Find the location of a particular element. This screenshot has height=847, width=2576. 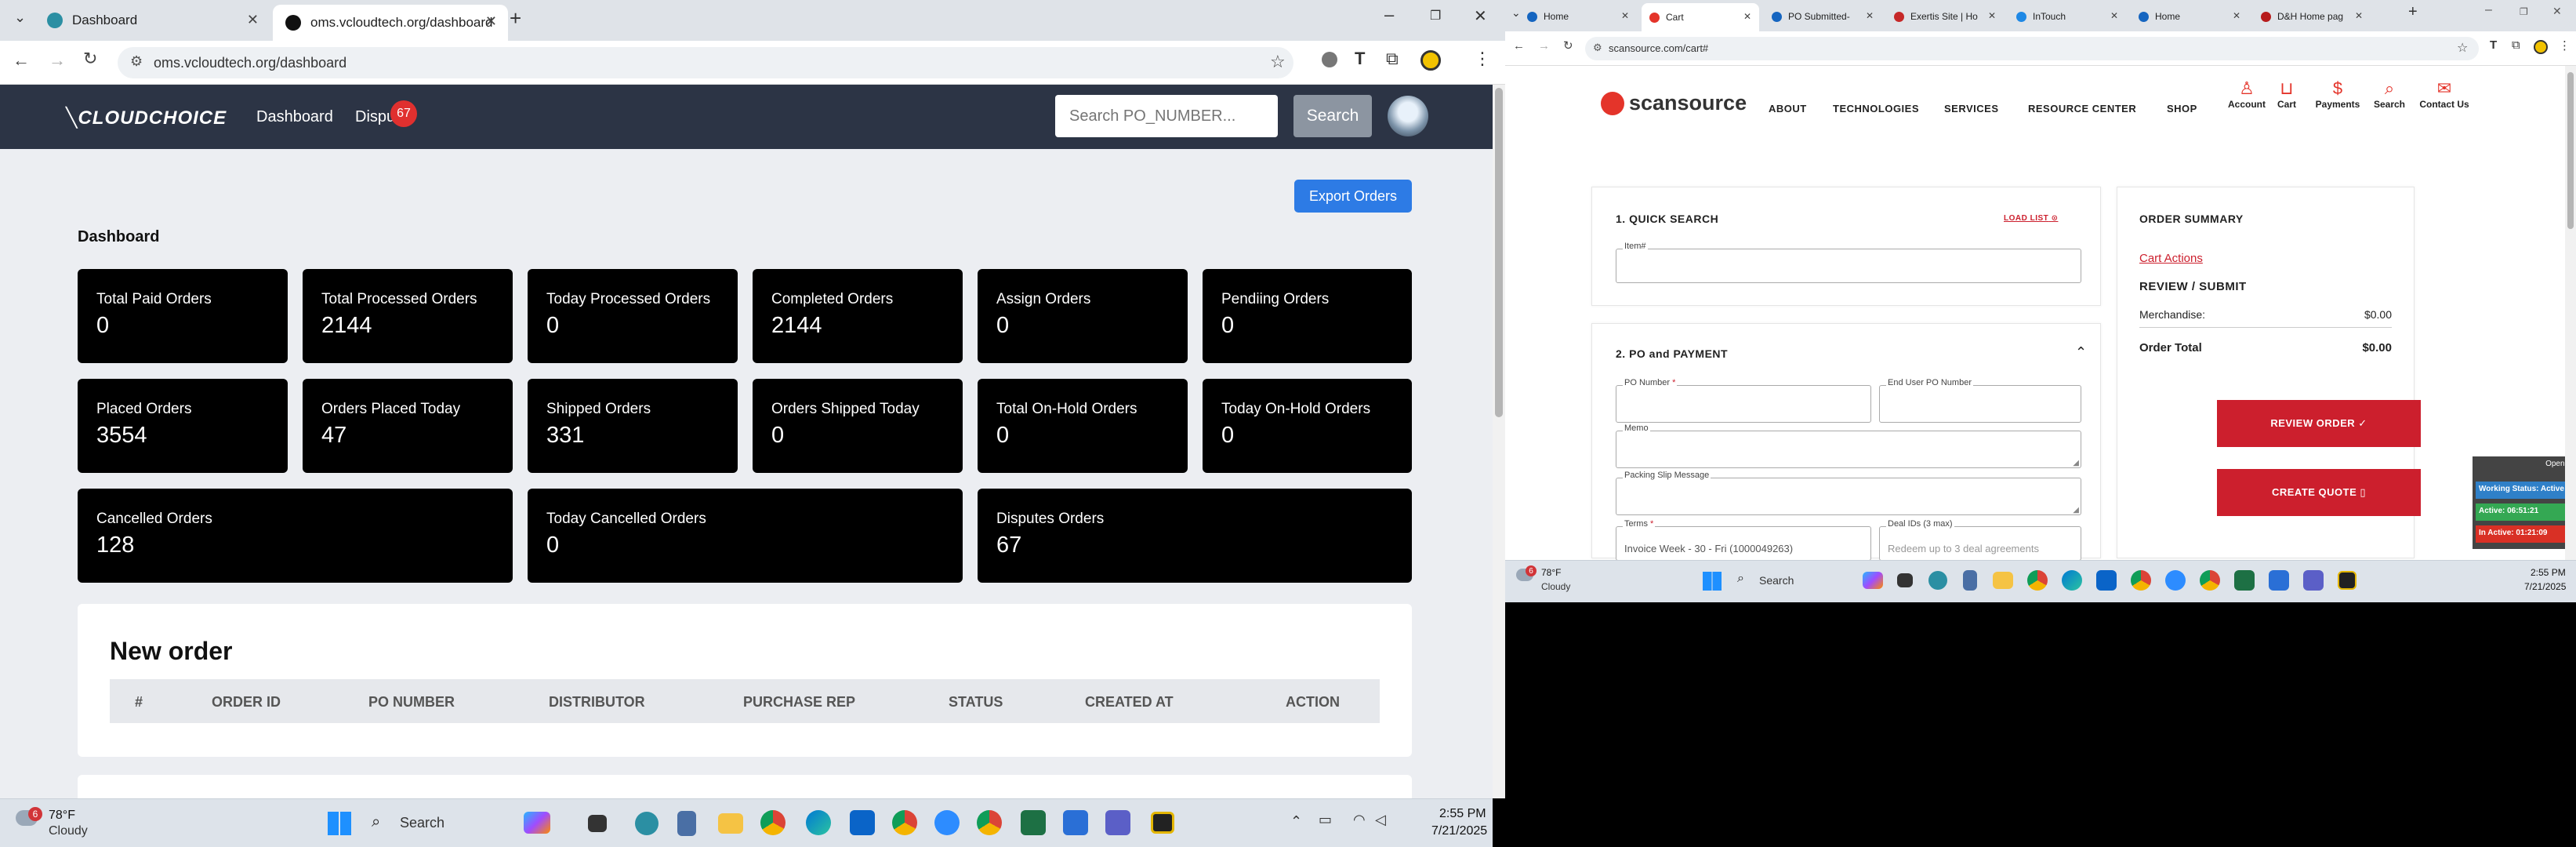

stat-card-total-processed: Total Processed Orders 2144 is located at coordinates (408, 316).